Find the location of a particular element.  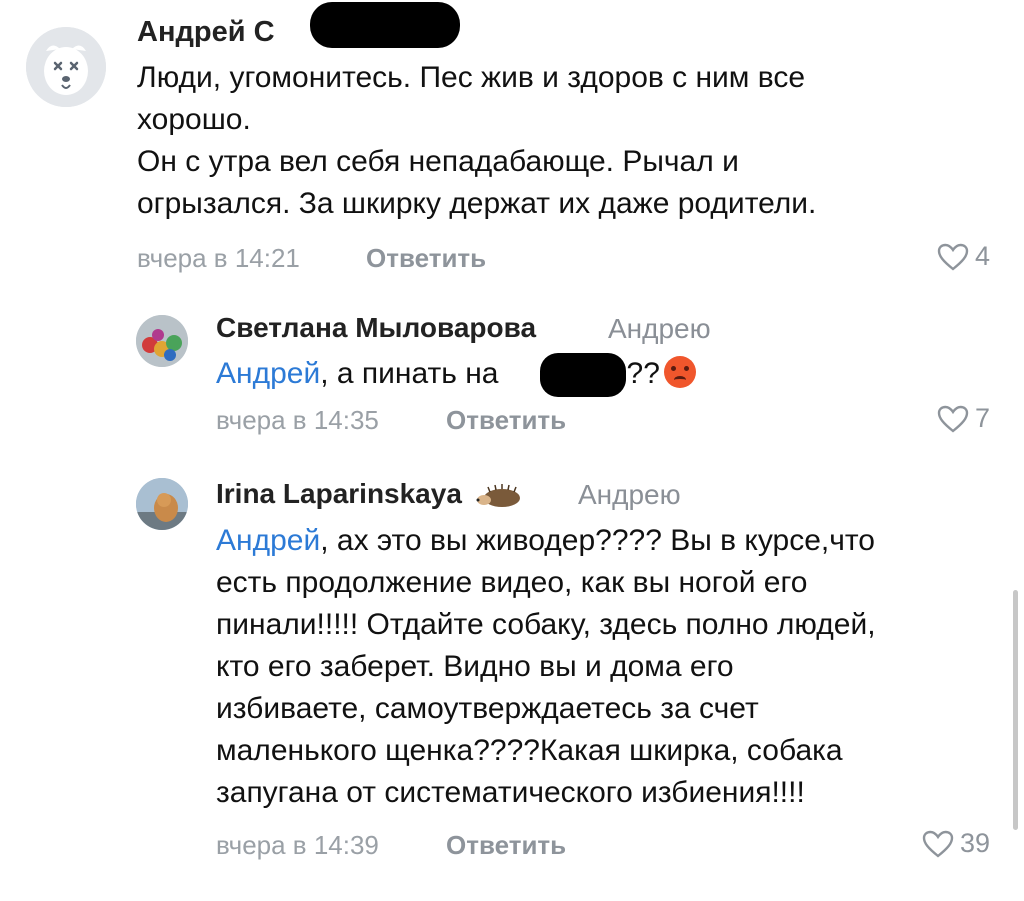

like-count: 39 is located at coordinates (974, 843).